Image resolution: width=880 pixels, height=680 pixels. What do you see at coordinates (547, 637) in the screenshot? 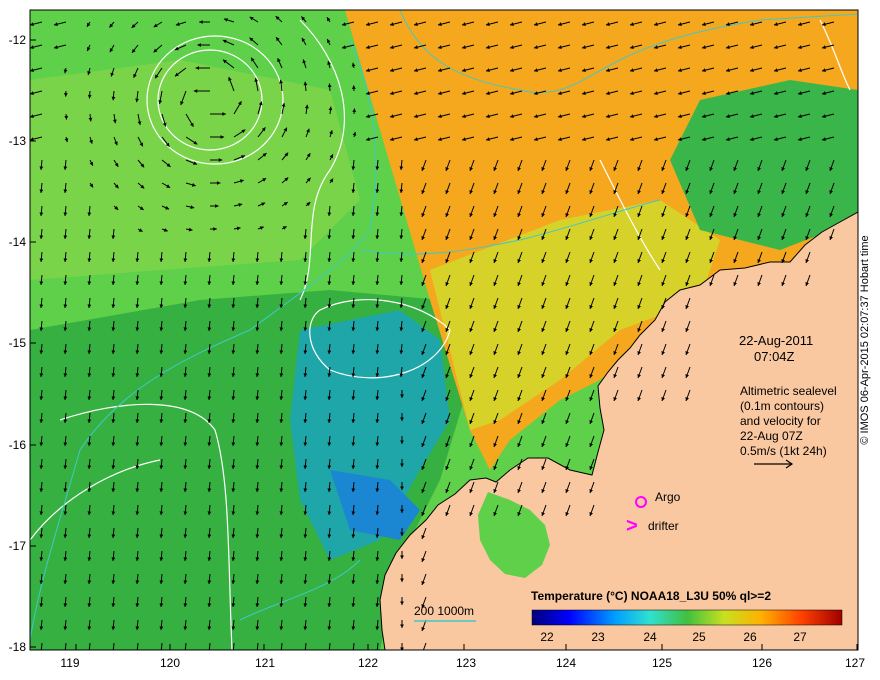
I see `colorbar-tick: 22` at bounding box center [547, 637].